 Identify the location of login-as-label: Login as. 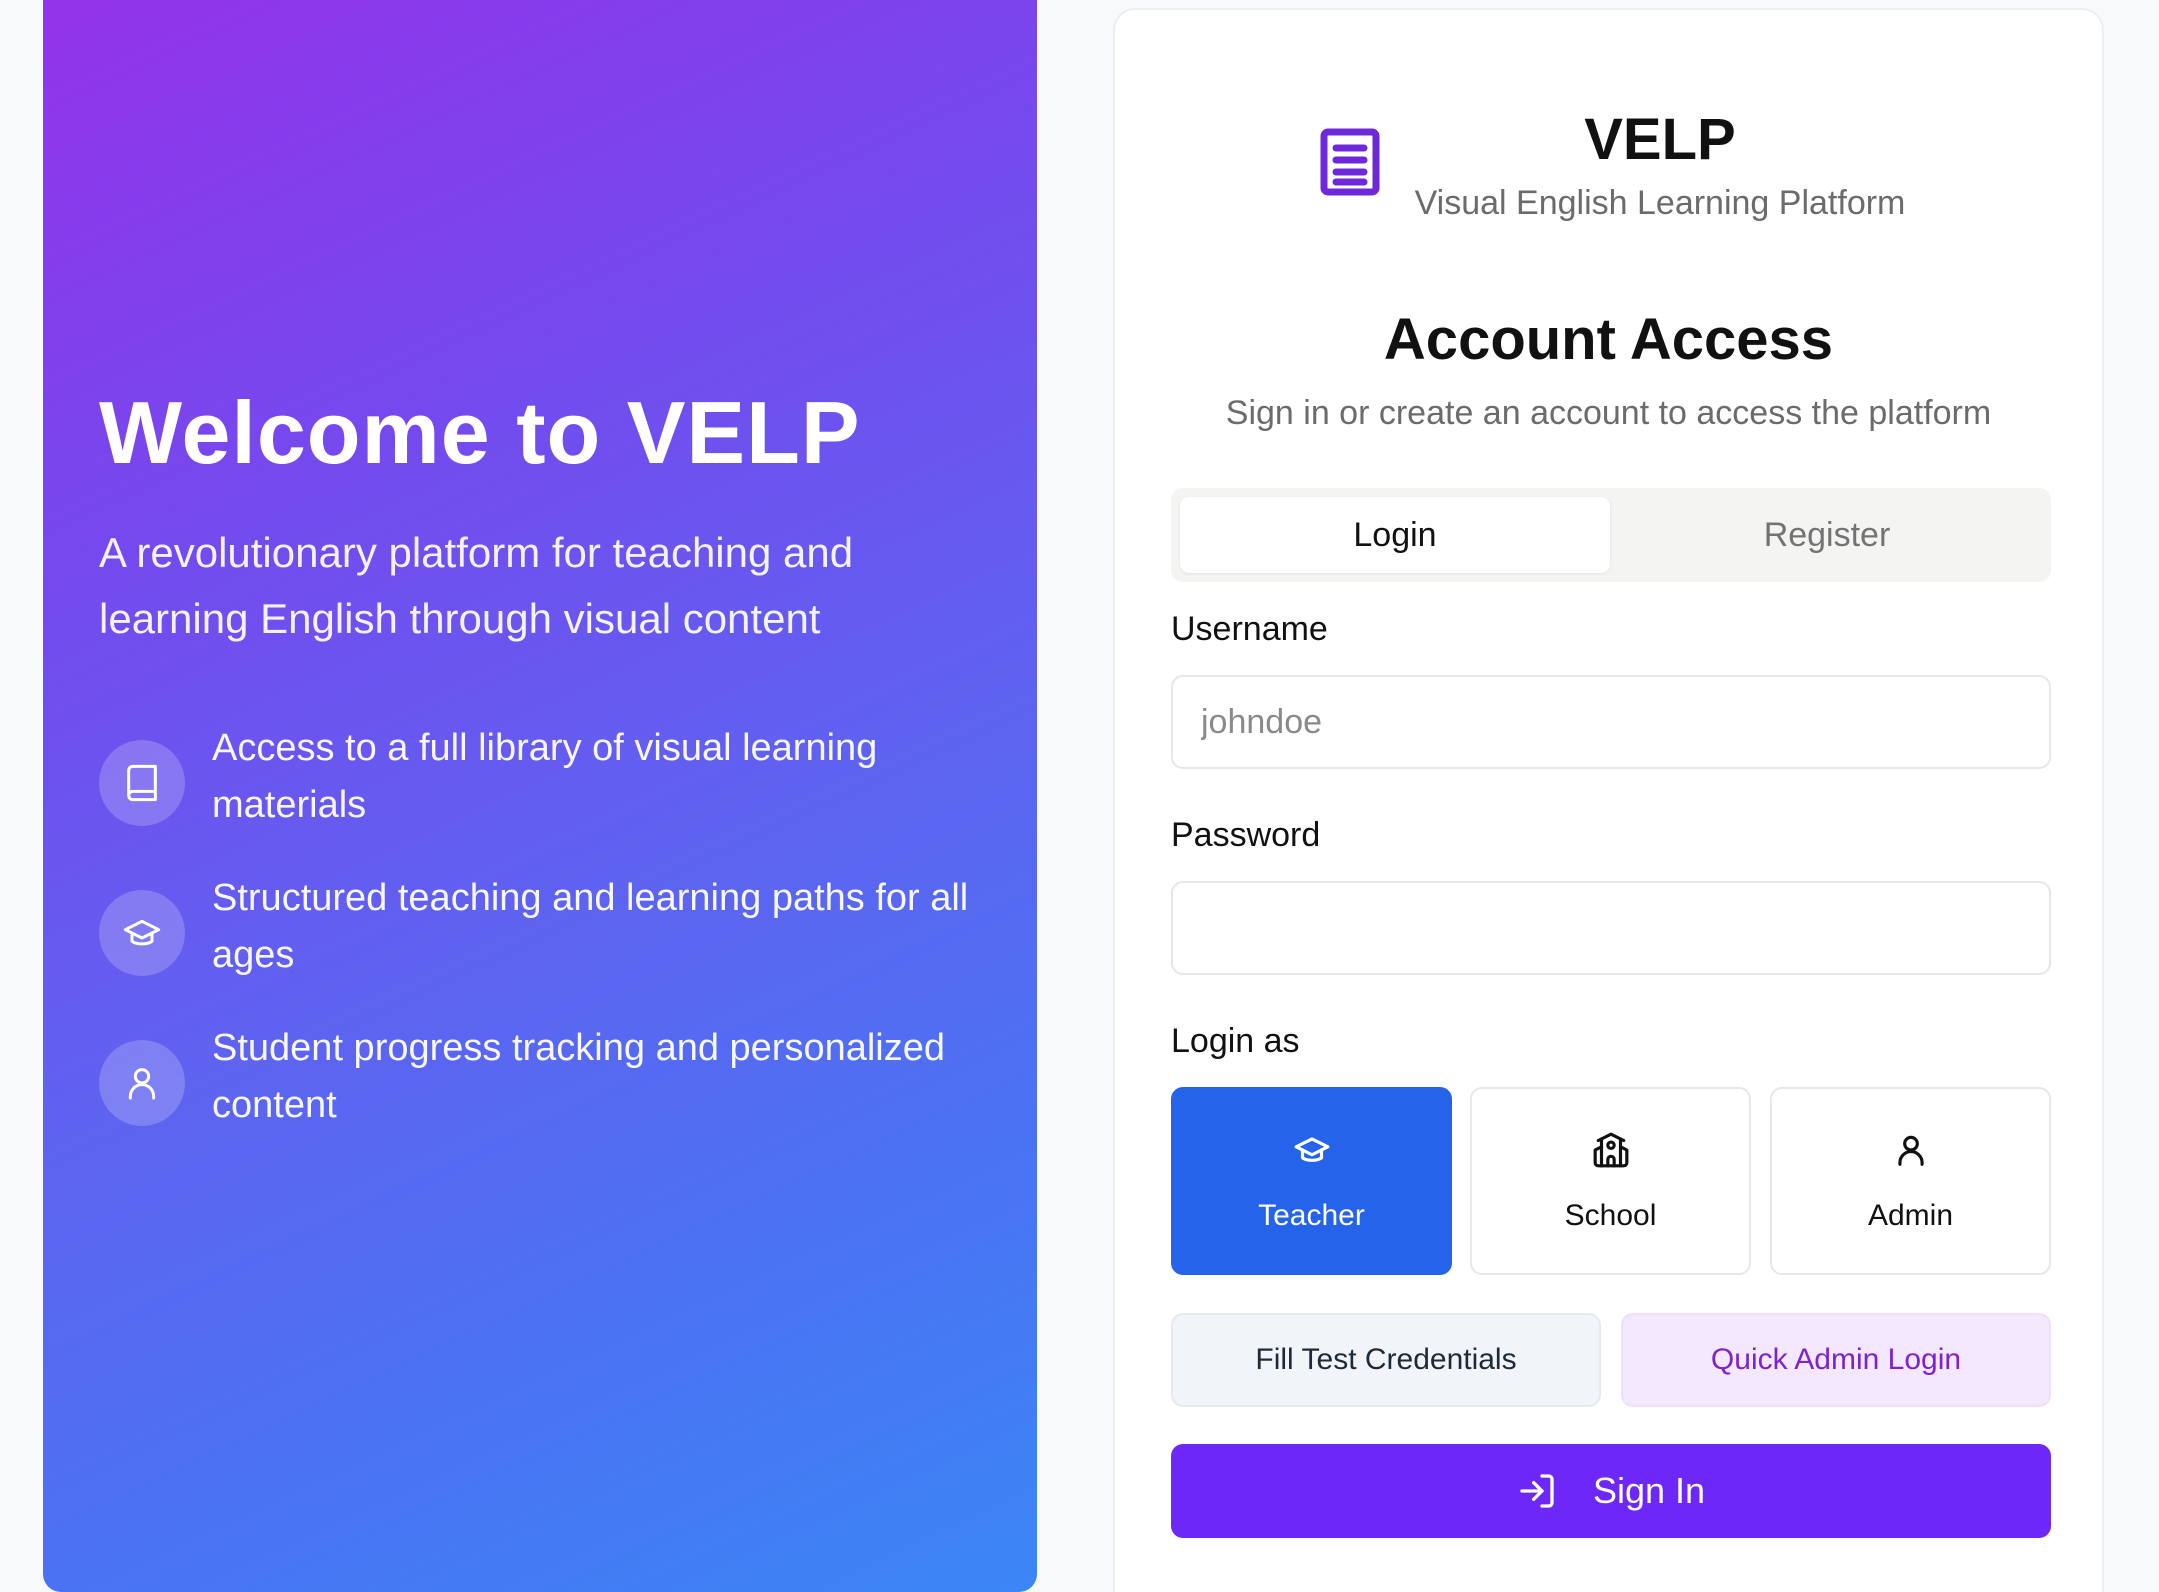
(1235, 1041).